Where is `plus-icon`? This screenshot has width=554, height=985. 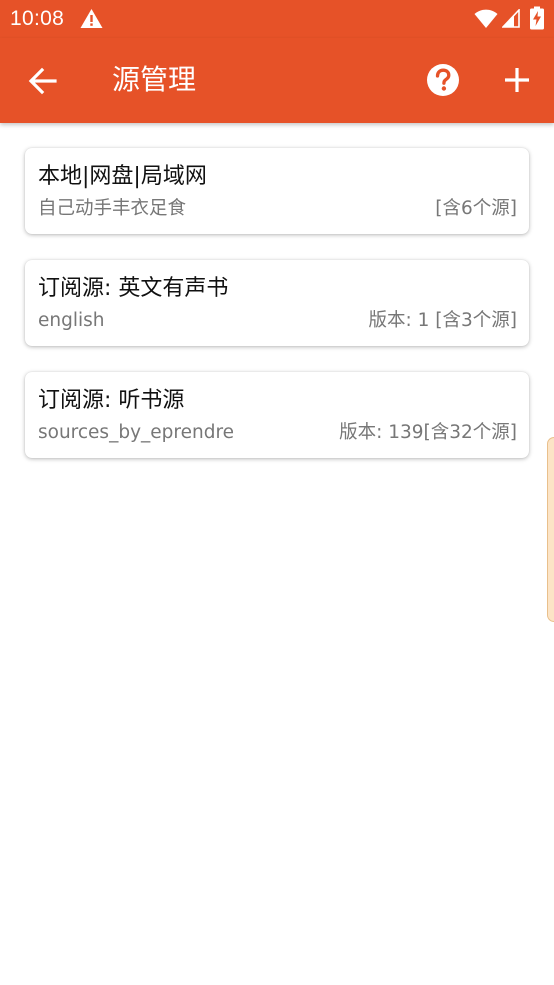 plus-icon is located at coordinates (517, 80).